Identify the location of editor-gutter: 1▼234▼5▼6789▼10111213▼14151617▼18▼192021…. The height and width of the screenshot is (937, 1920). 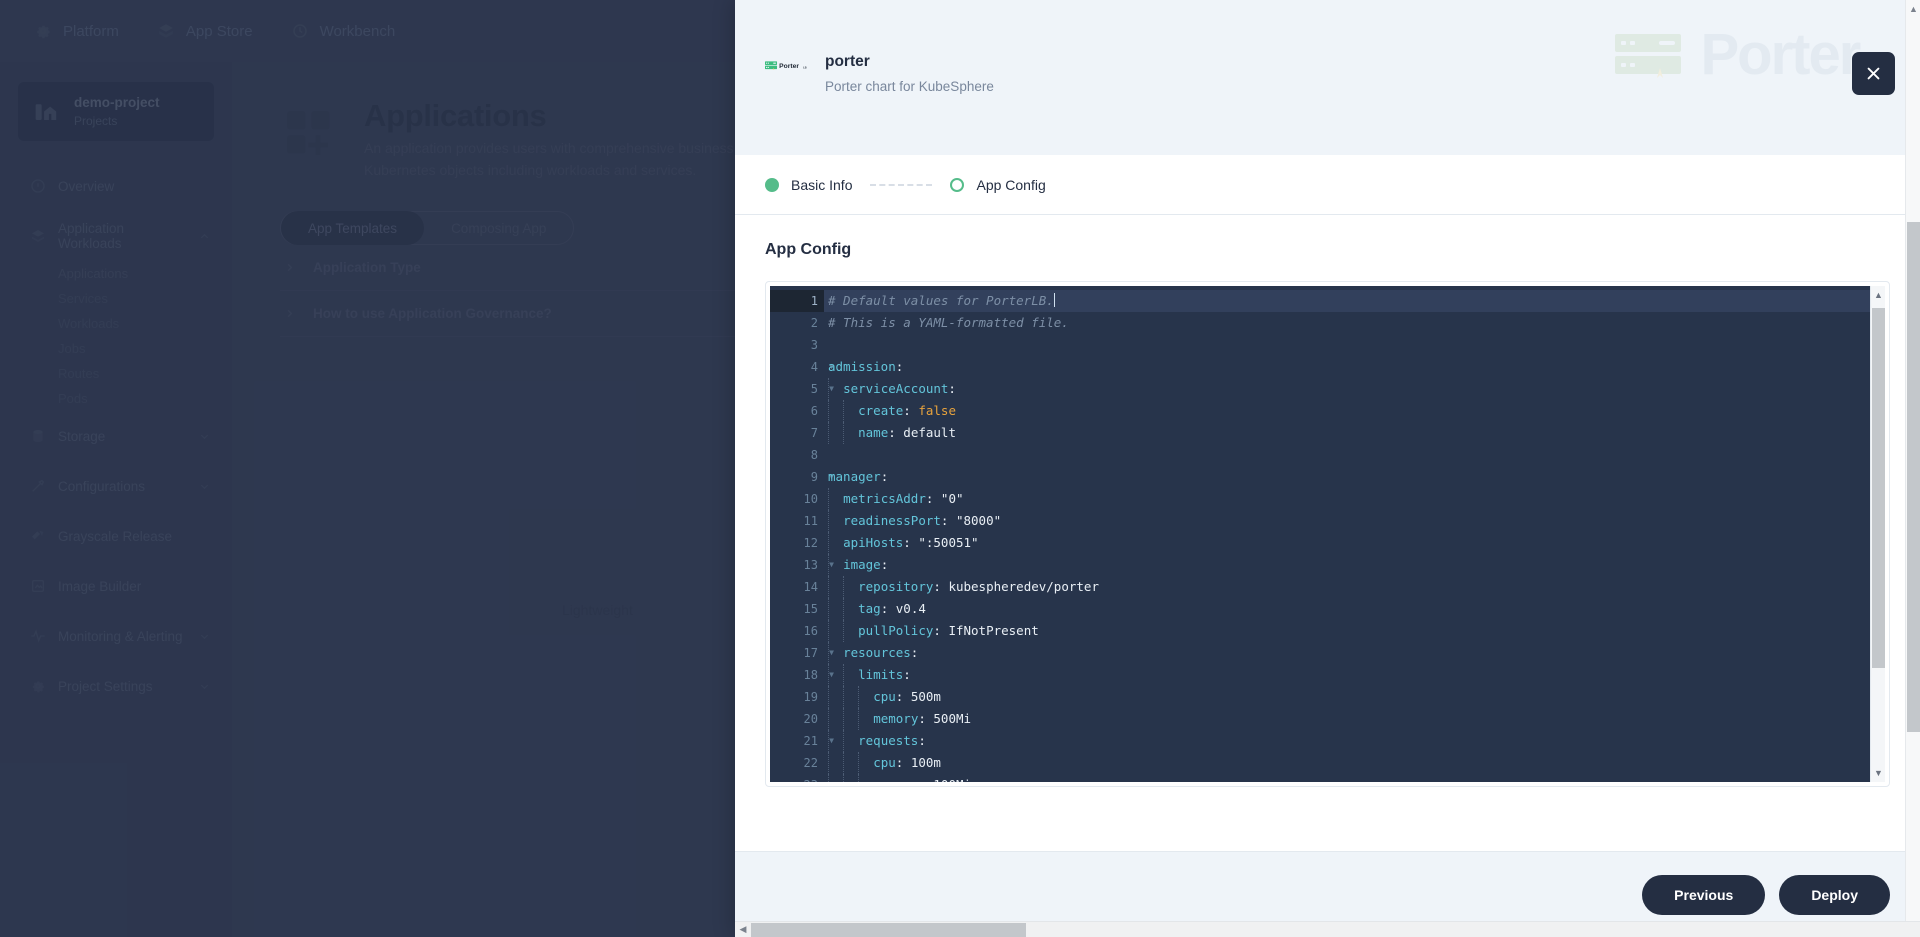
(802, 534).